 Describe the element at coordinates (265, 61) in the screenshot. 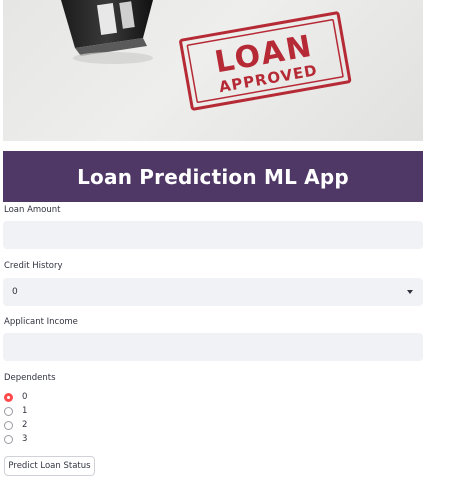

I see `loan-approved-stamp-mark: LOAN APPROVED` at that location.